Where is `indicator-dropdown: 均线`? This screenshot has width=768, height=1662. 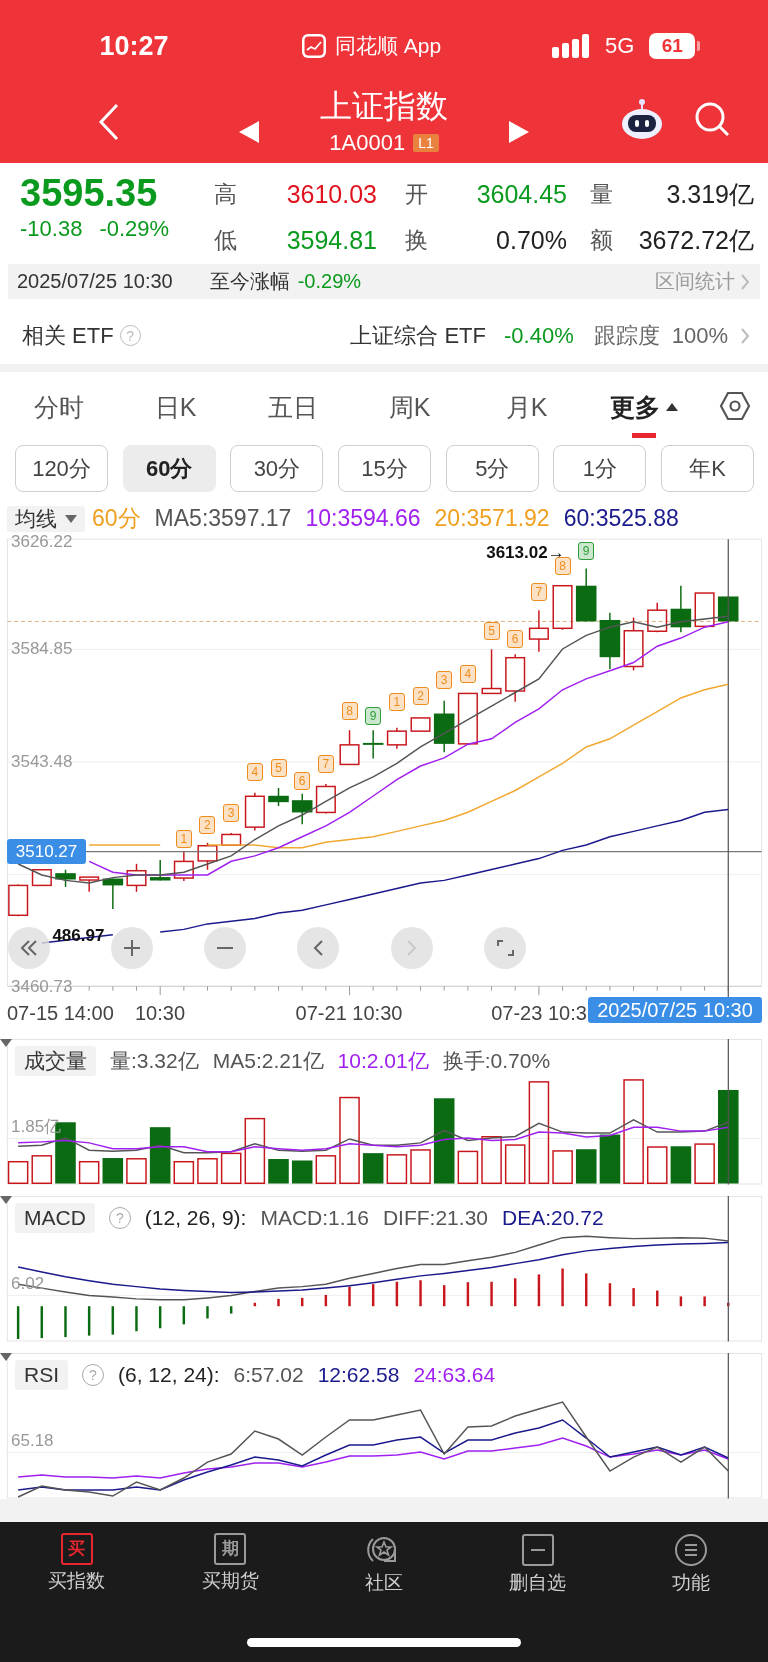
indicator-dropdown: 均线 is located at coordinates (46, 518).